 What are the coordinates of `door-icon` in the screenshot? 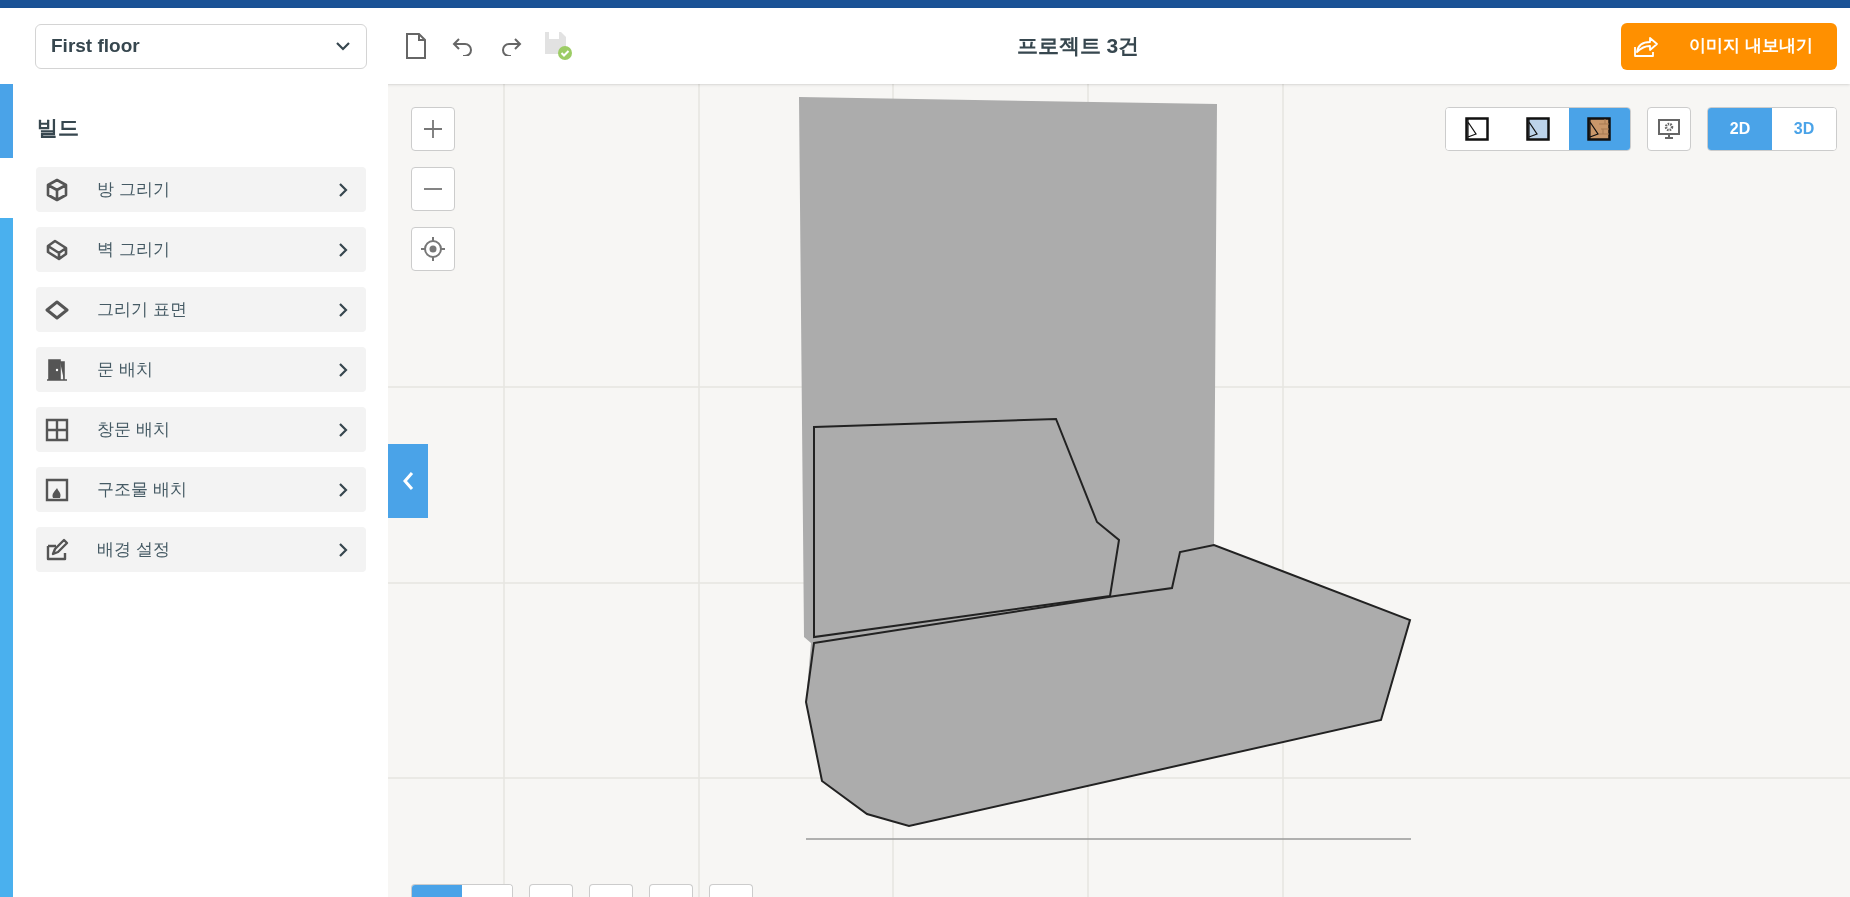 It's located at (57, 369).